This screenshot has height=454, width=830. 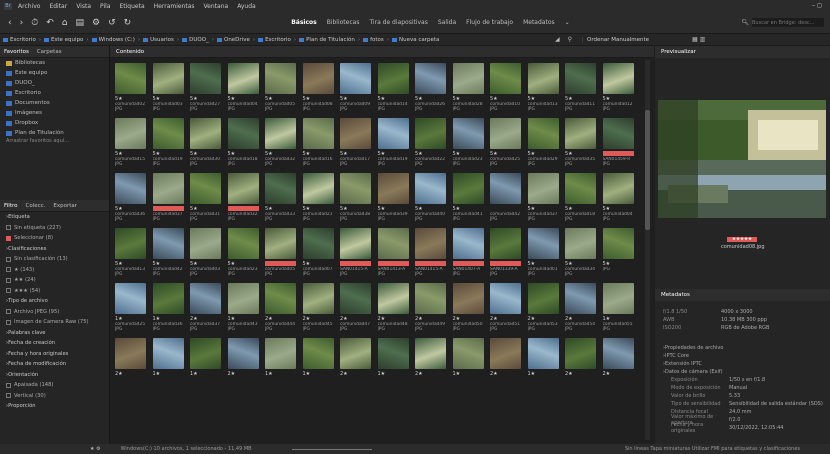 What do you see at coordinates (54, 291) in the screenshot?
I see `filter-option: ★★★ (54)` at bounding box center [54, 291].